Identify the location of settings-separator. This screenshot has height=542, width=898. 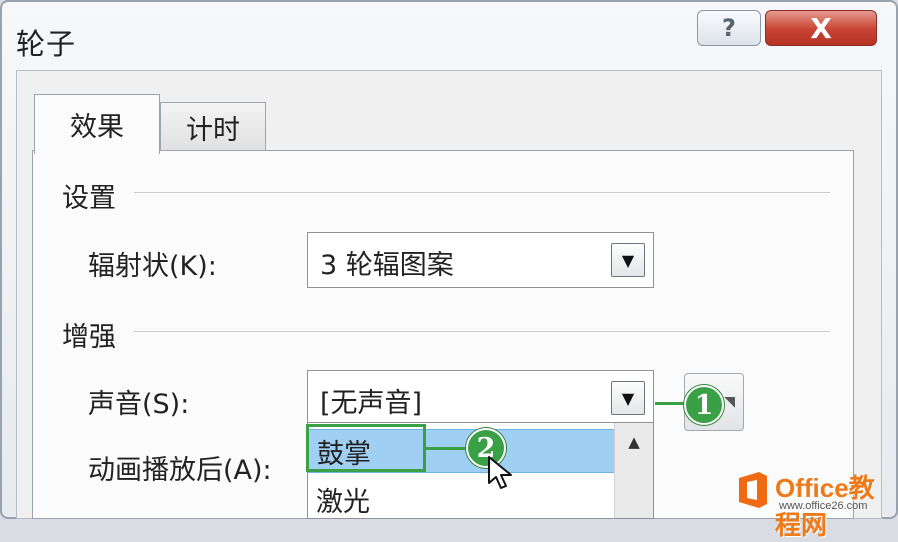
(482, 192).